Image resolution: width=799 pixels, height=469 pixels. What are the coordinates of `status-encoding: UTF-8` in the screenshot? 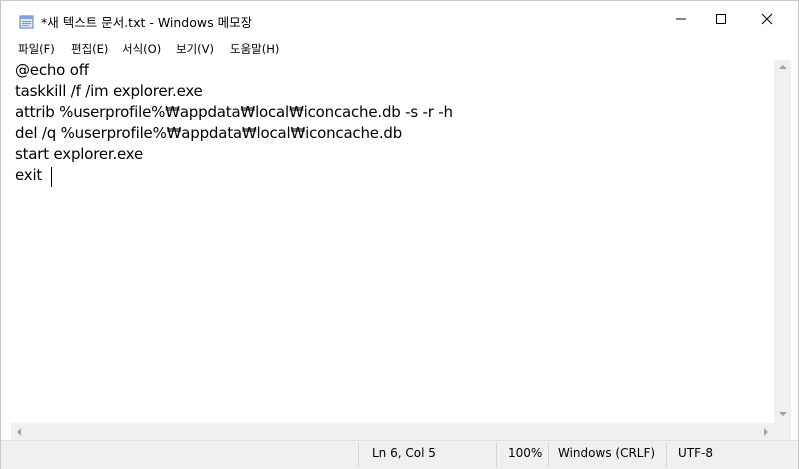 It's located at (695, 453).